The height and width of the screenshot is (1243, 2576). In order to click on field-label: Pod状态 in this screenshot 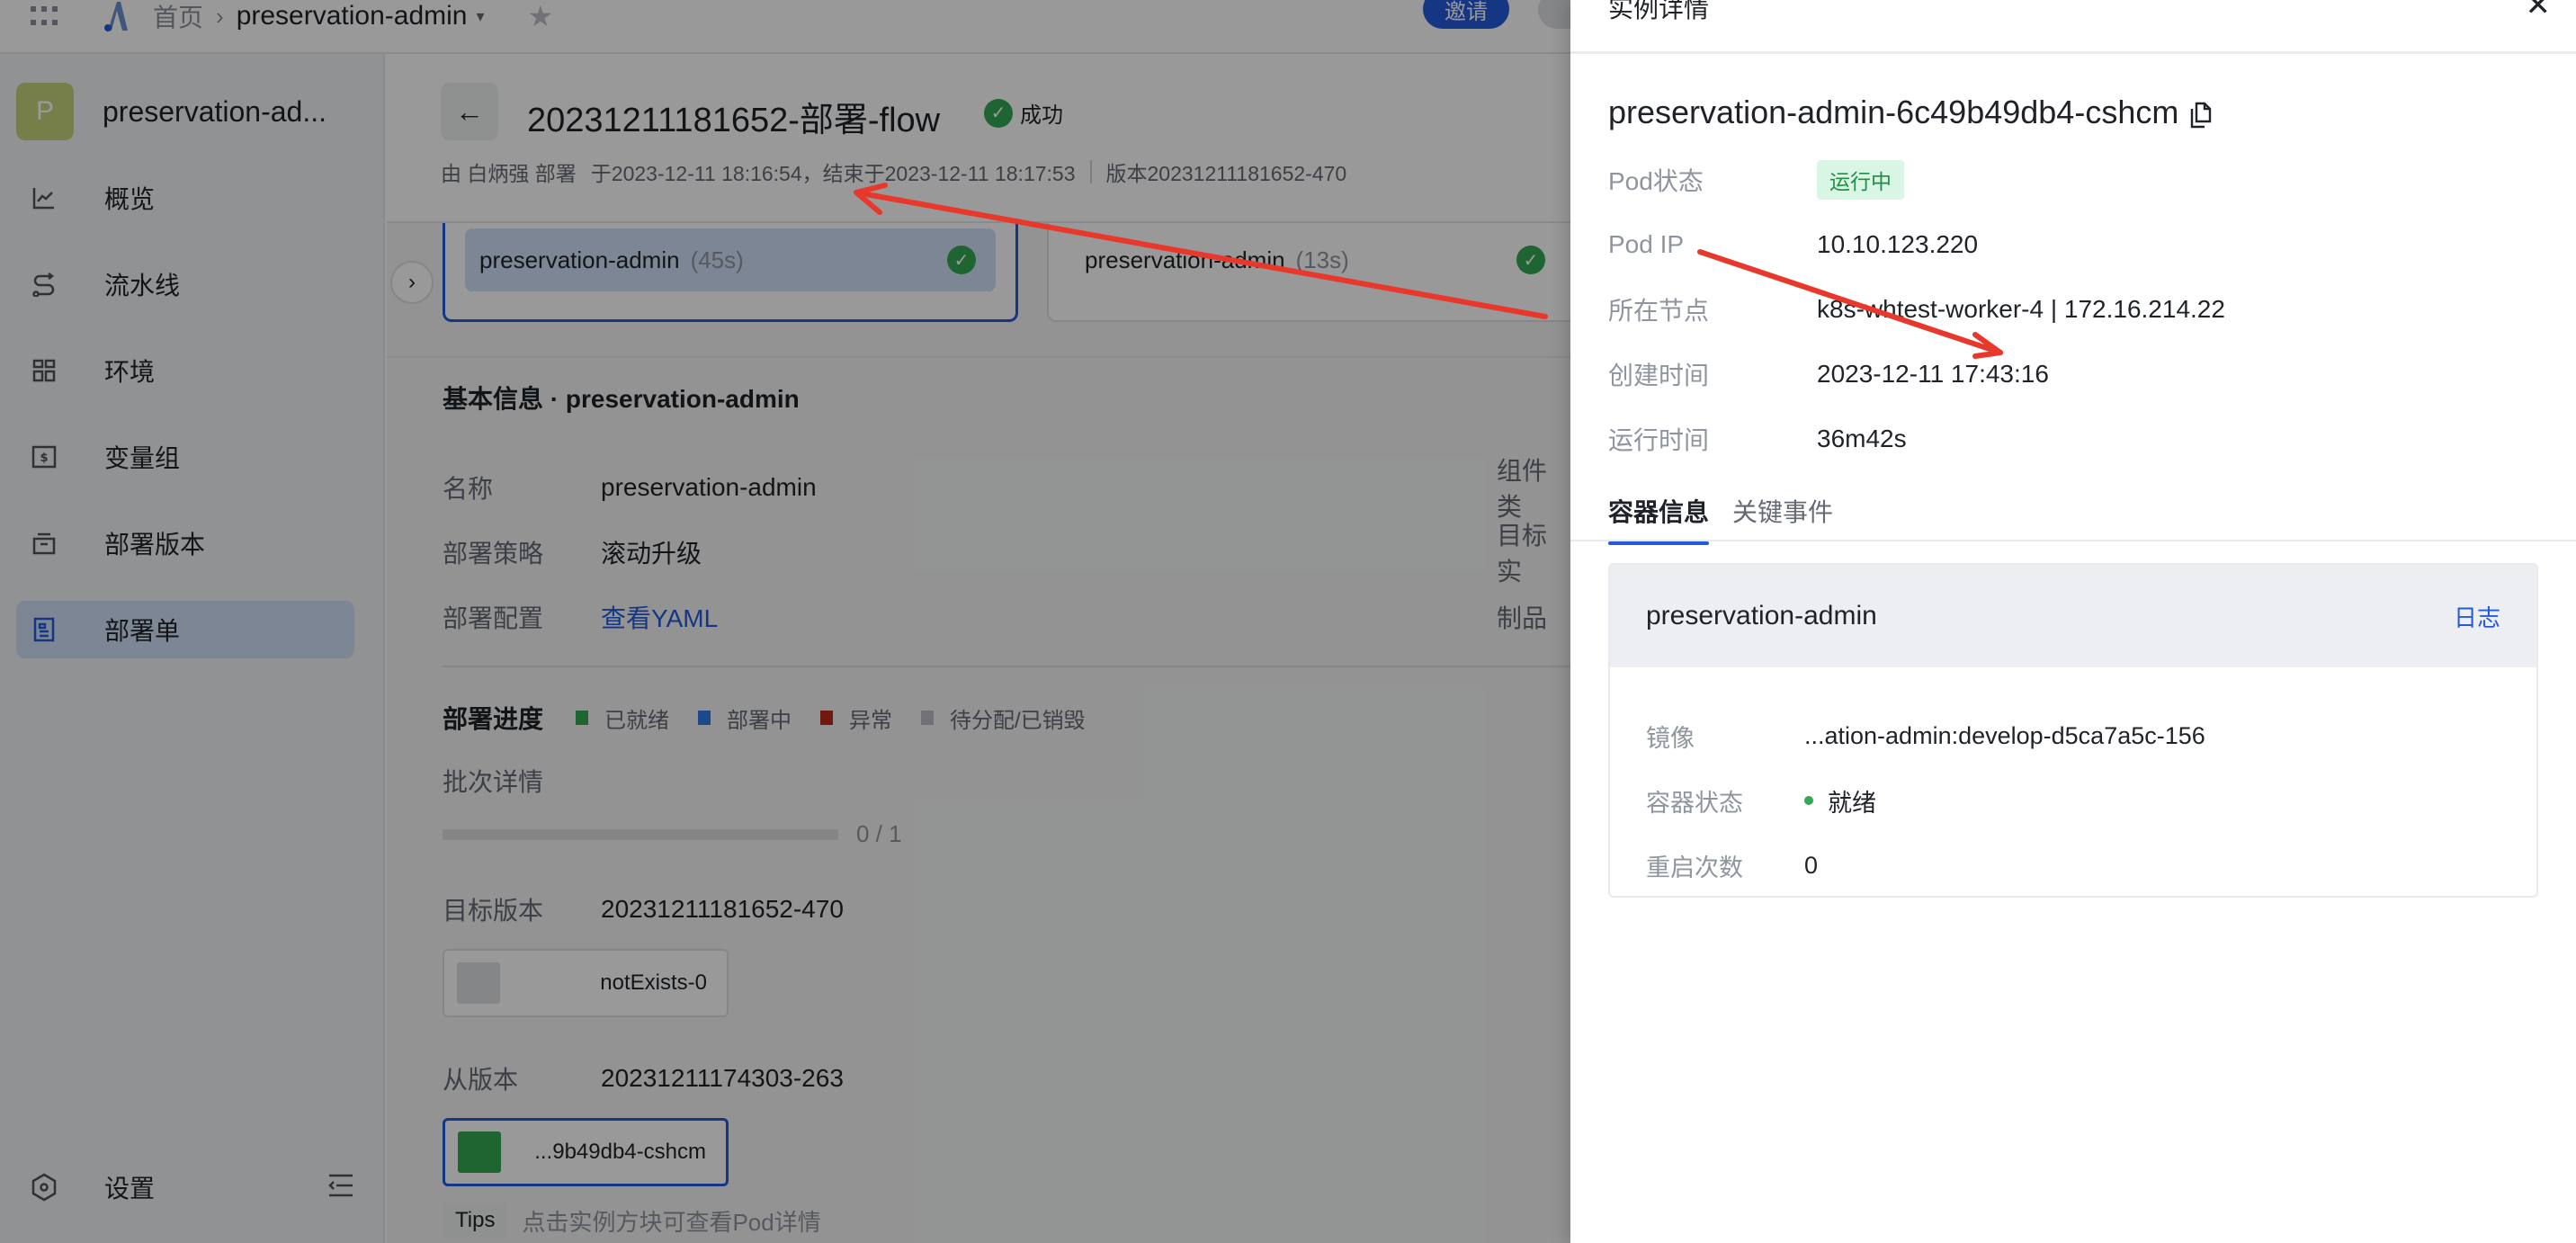, I will do `click(1656, 181)`.